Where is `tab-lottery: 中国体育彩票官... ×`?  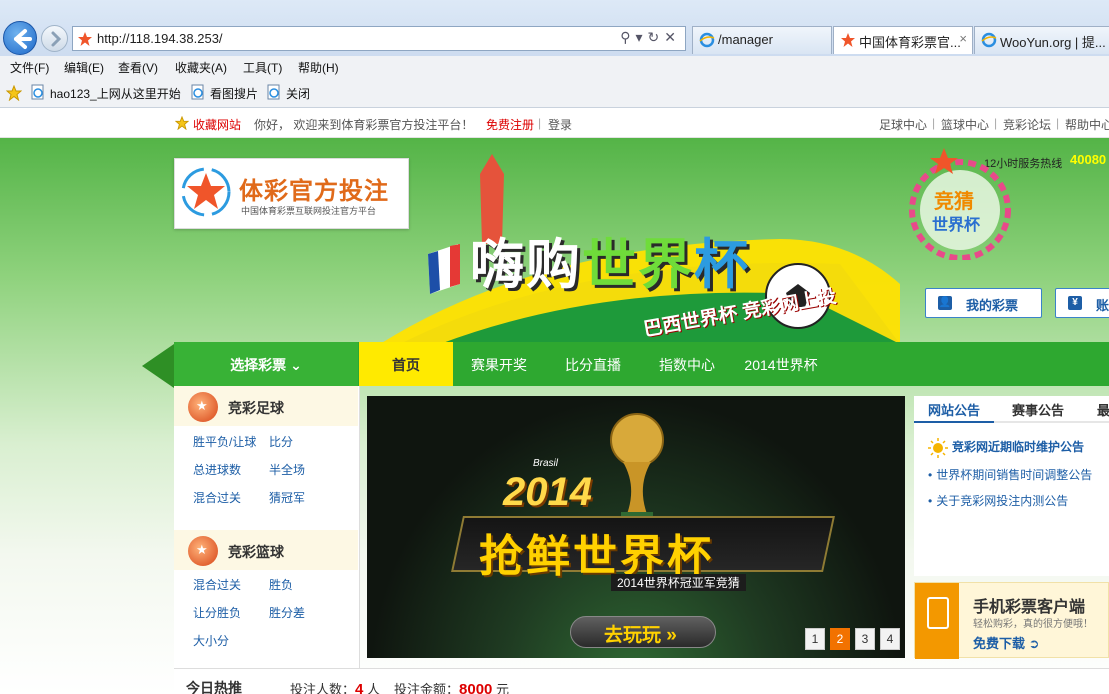
tab-lottery: 中国体育彩票官... × is located at coordinates (903, 40).